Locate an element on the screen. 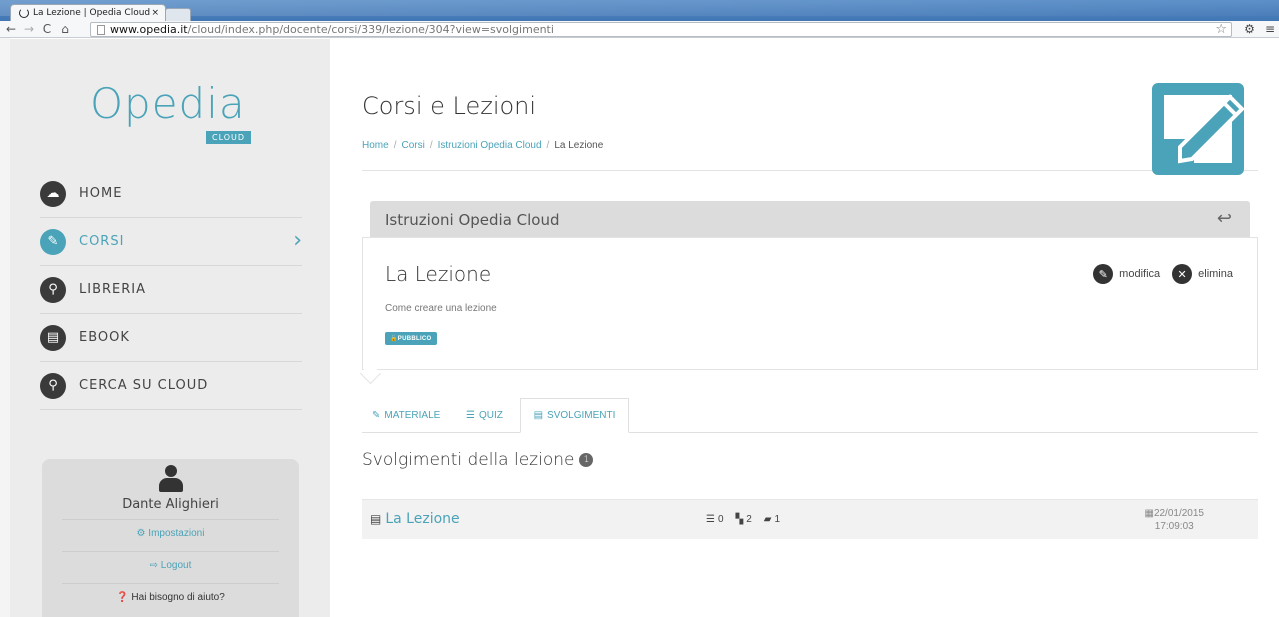  sidebar-item-label: CERCA SU CLOUD is located at coordinates (144, 385).